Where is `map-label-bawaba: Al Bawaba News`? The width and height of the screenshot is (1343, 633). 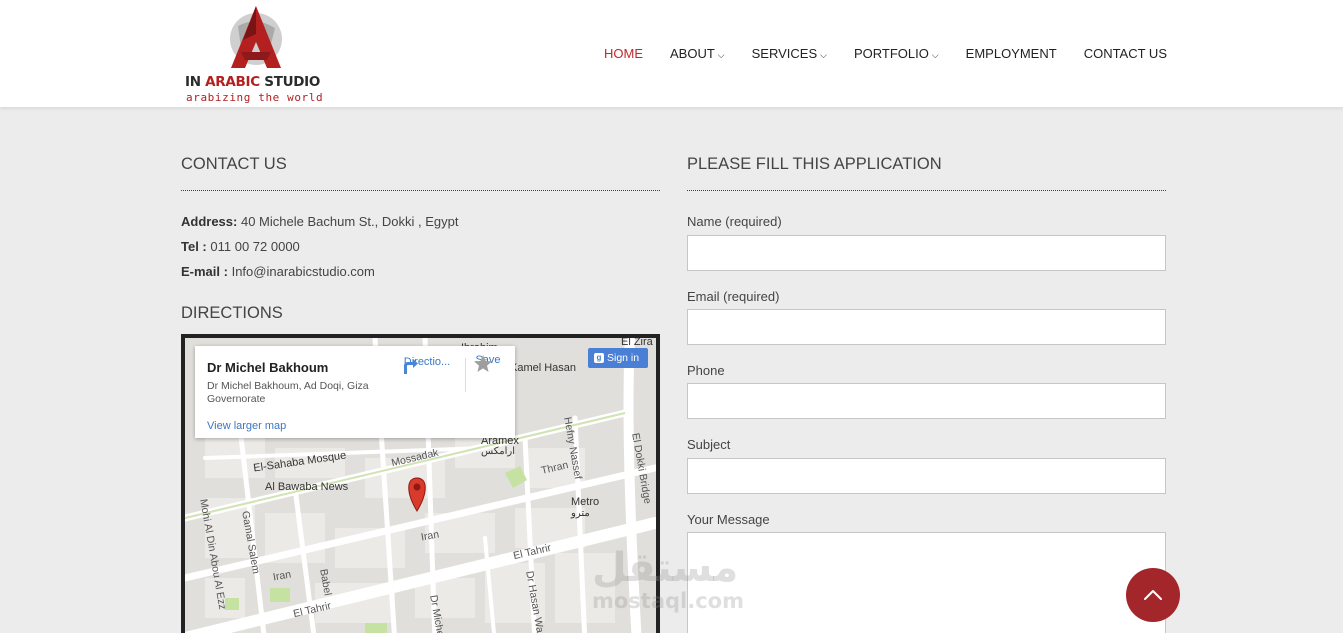
map-label-bawaba: Al Bawaba News is located at coordinates (307, 487).